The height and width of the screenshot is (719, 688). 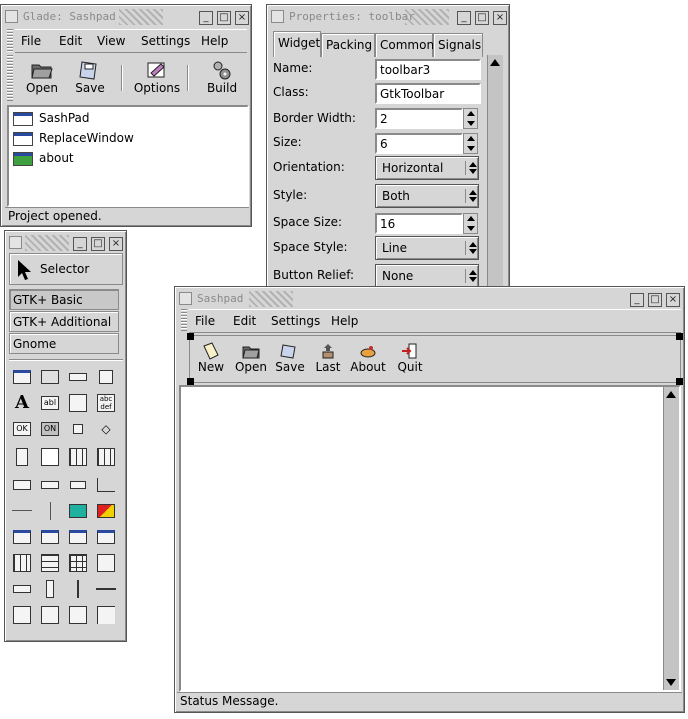 I want to click on palette-titlebar: _ □ ×, so click(x=65, y=243).